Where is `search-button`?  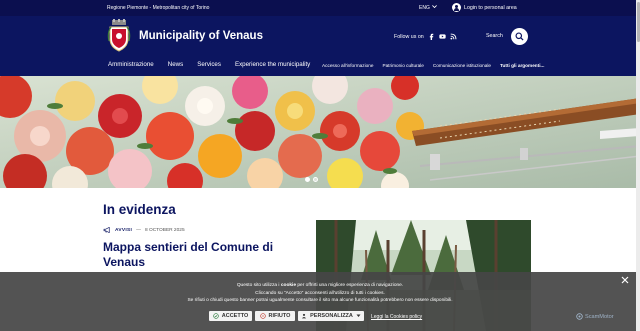 search-button is located at coordinates (519, 36).